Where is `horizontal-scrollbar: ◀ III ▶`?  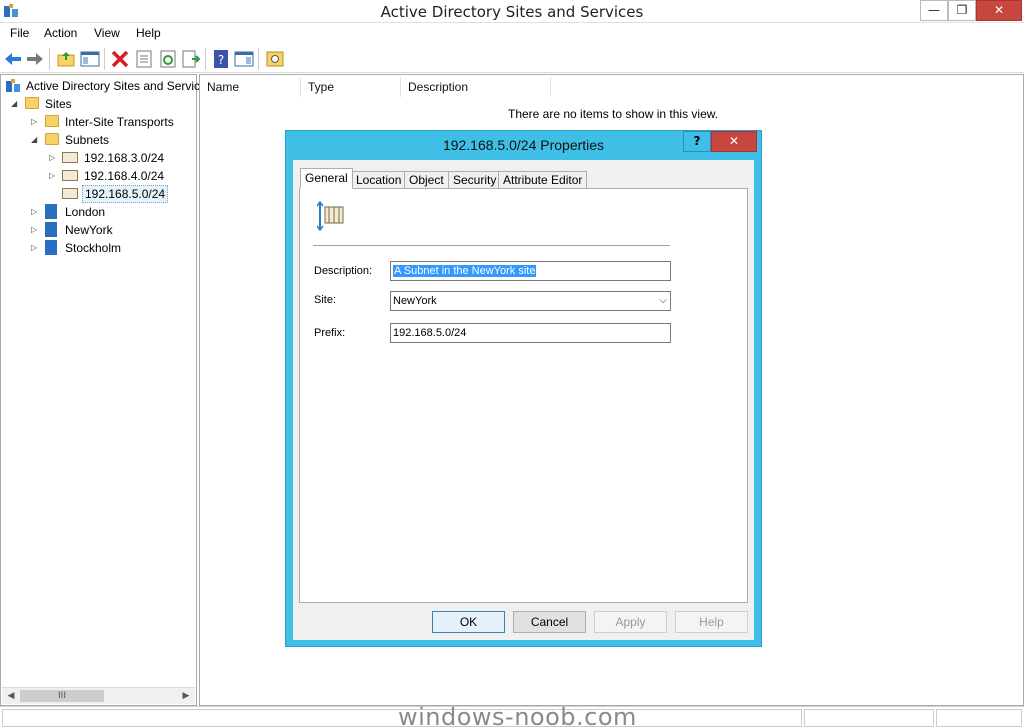 horizontal-scrollbar: ◀ III ▶ is located at coordinates (98, 695).